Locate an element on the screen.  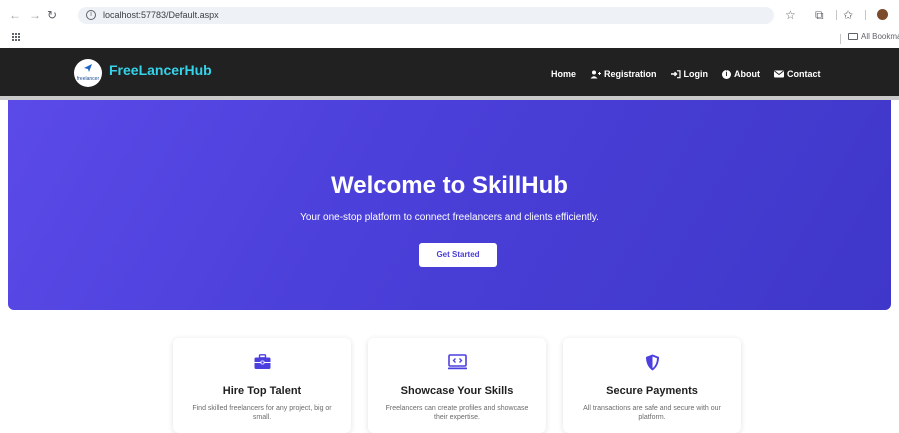
nav-about: i About is located at coordinates (741, 74).